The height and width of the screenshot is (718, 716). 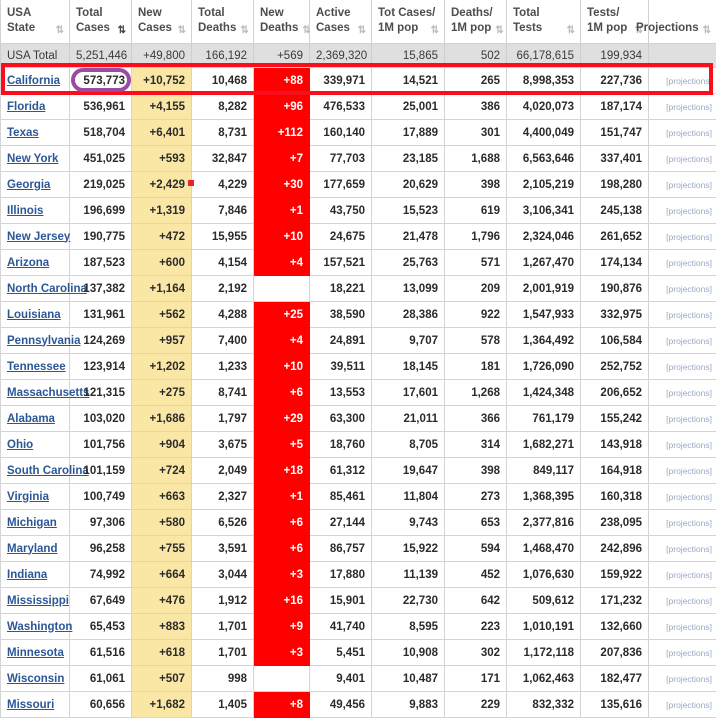 I want to click on cell-totdeaths: 1,701, so click(x=223, y=627).